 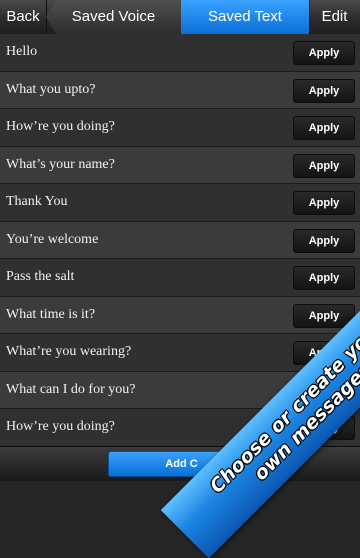 What do you see at coordinates (180, 315) in the screenshot?
I see `list-item: What time is it? Apply` at bounding box center [180, 315].